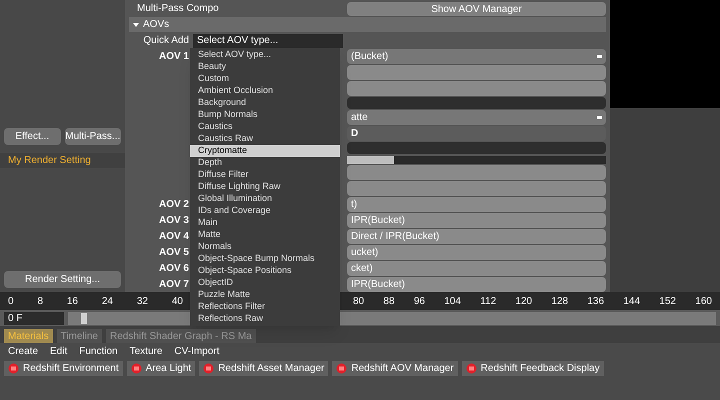 This screenshot has height=400, width=720. I want to click on ruler-tick-label: 40, so click(177, 301).